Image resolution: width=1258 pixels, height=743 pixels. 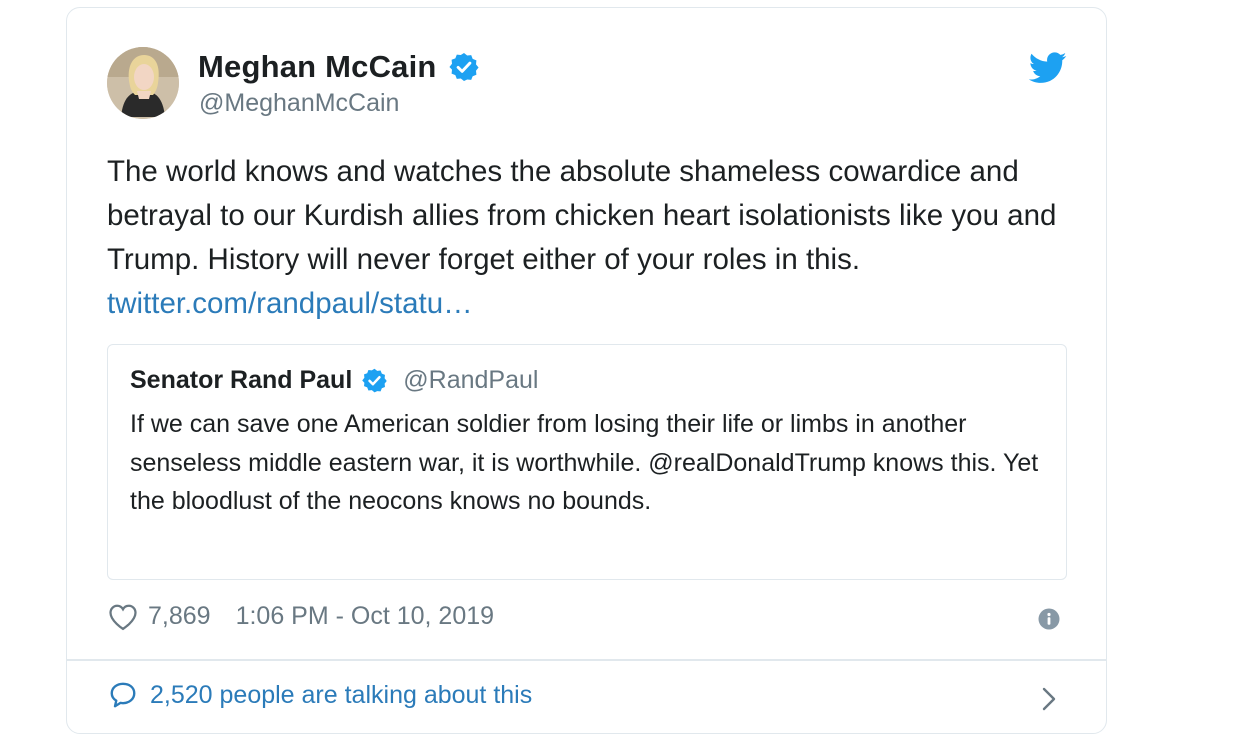 I want to click on conversation-count-label: 2,520 people are talking about this, so click(x=341, y=695).